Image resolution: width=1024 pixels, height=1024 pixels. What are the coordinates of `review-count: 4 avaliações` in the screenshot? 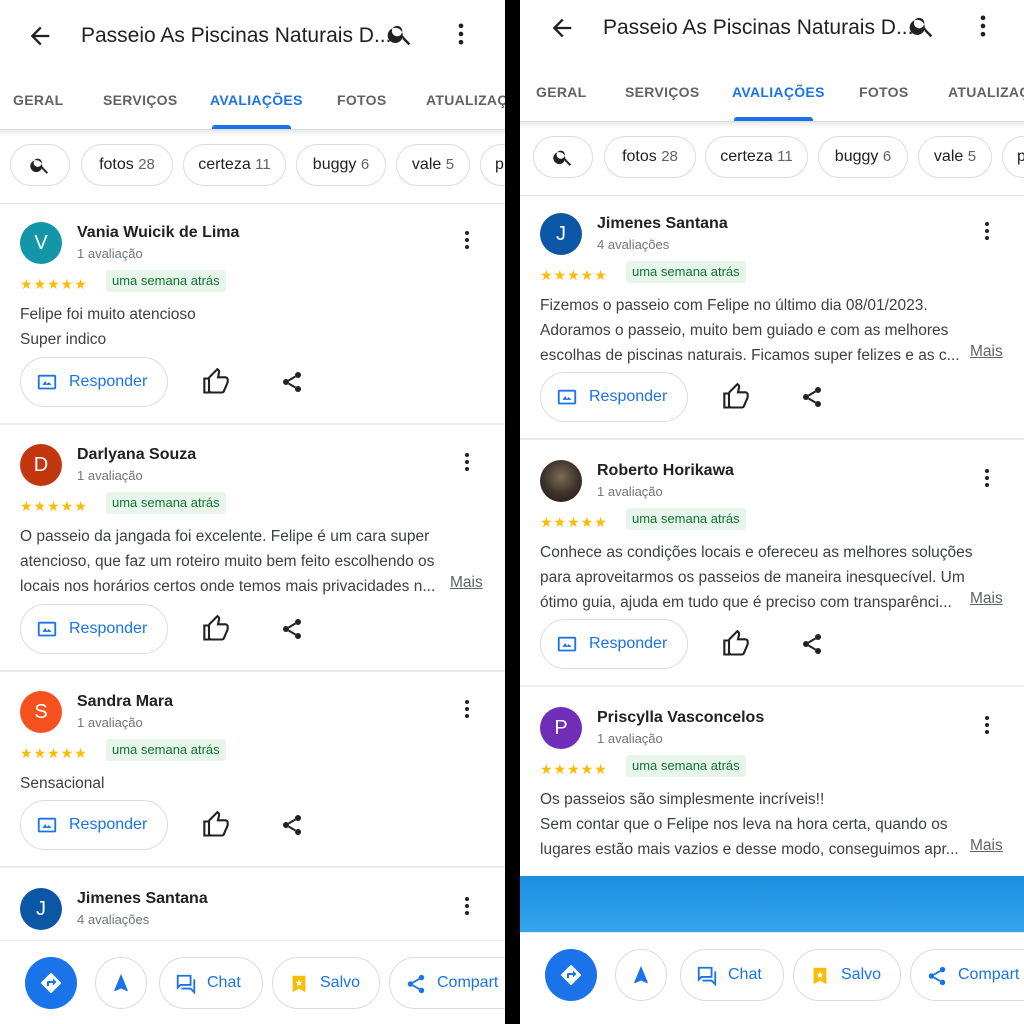 It's located at (113, 919).